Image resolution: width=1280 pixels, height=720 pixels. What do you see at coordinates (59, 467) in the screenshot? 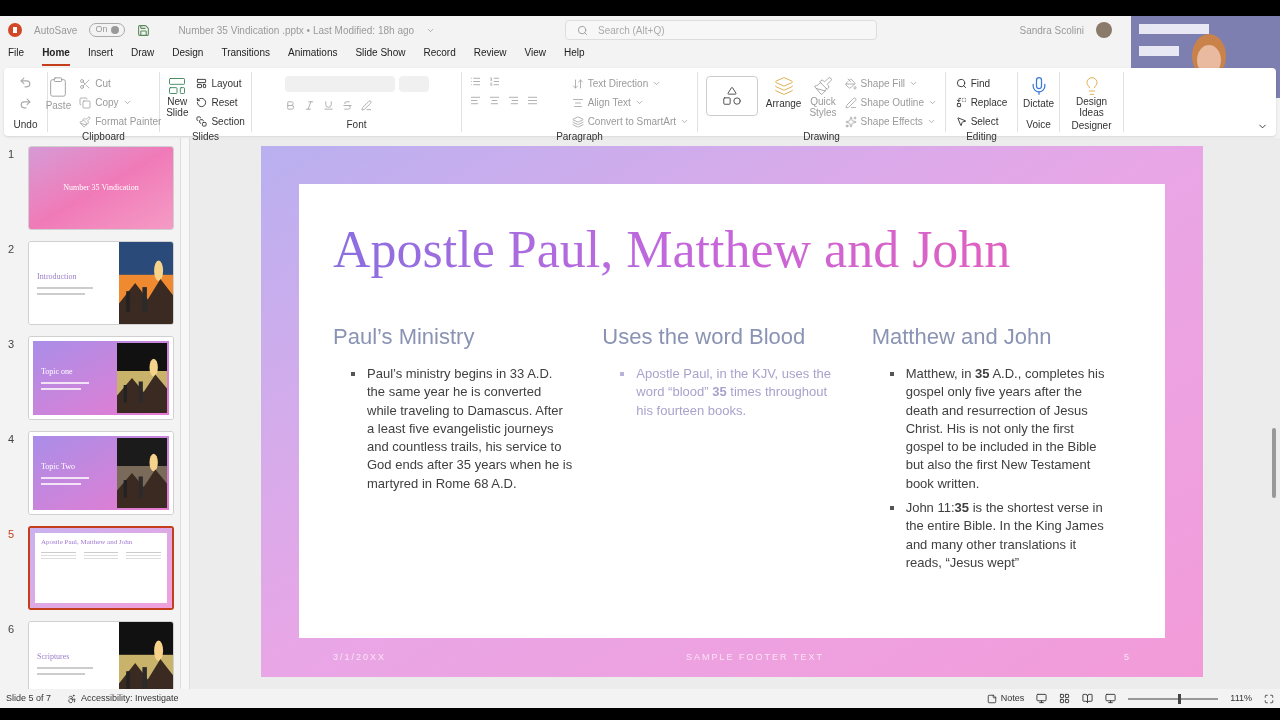
I see `thumbnail-title: Topic Two` at bounding box center [59, 467].